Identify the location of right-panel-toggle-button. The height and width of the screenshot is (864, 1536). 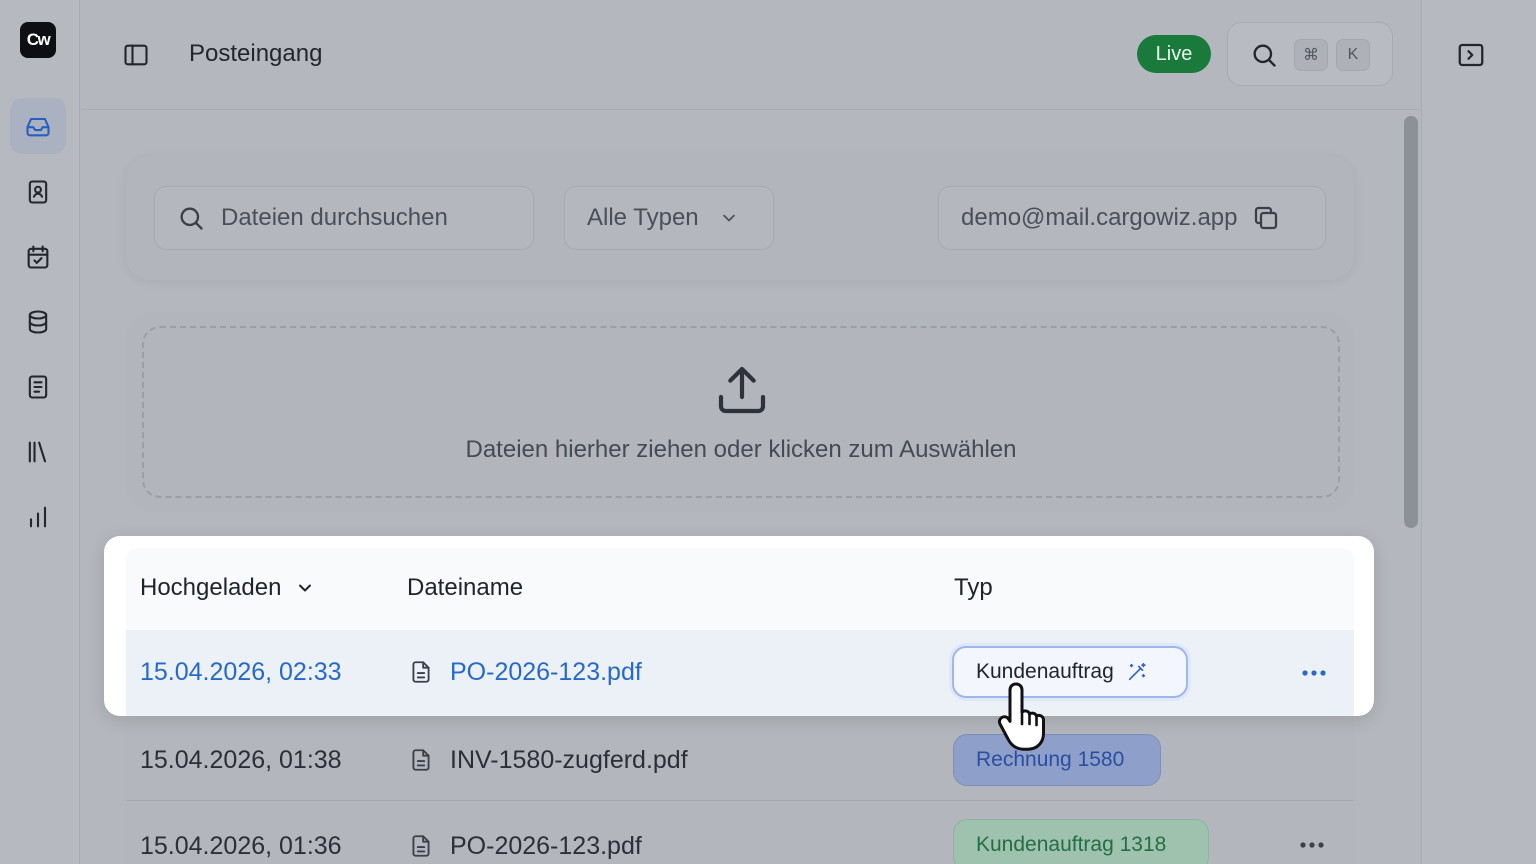
(1471, 55).